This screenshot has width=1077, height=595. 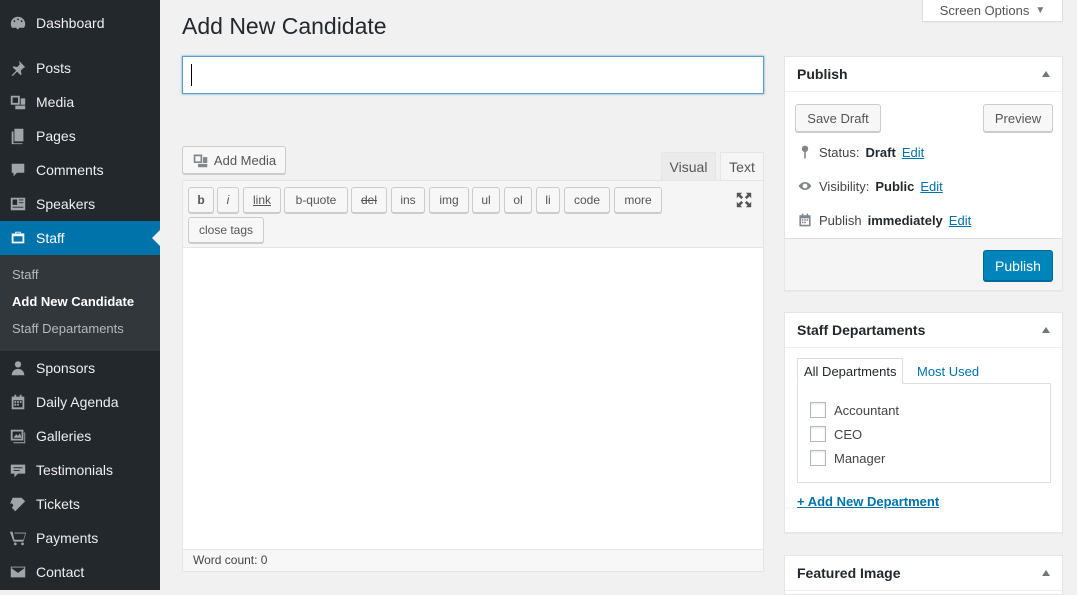 What do you see at coordinates (960, 220) in the screenshot?
I see `edit-publish-time-link: Edit` at bounding box center [960, 220].